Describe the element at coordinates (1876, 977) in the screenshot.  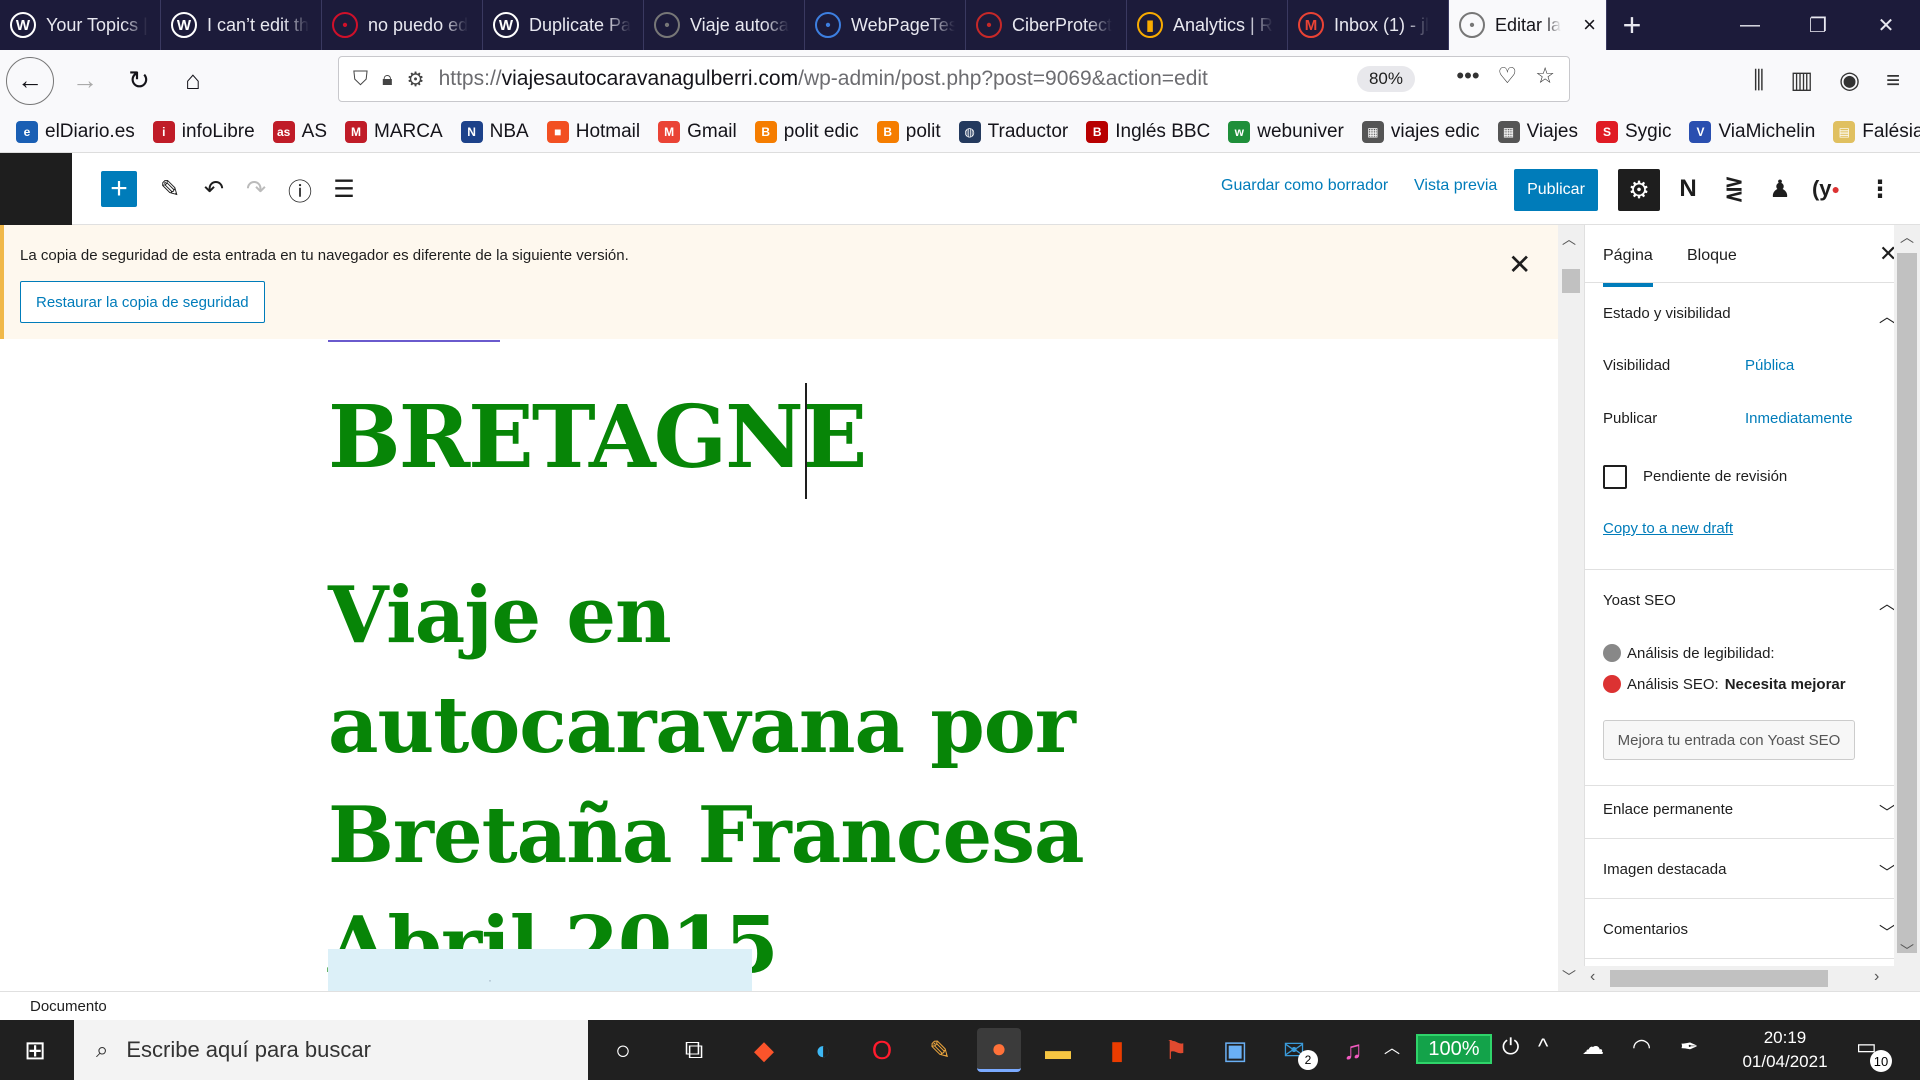
I see `scroll-right-icon: ›` at that location.